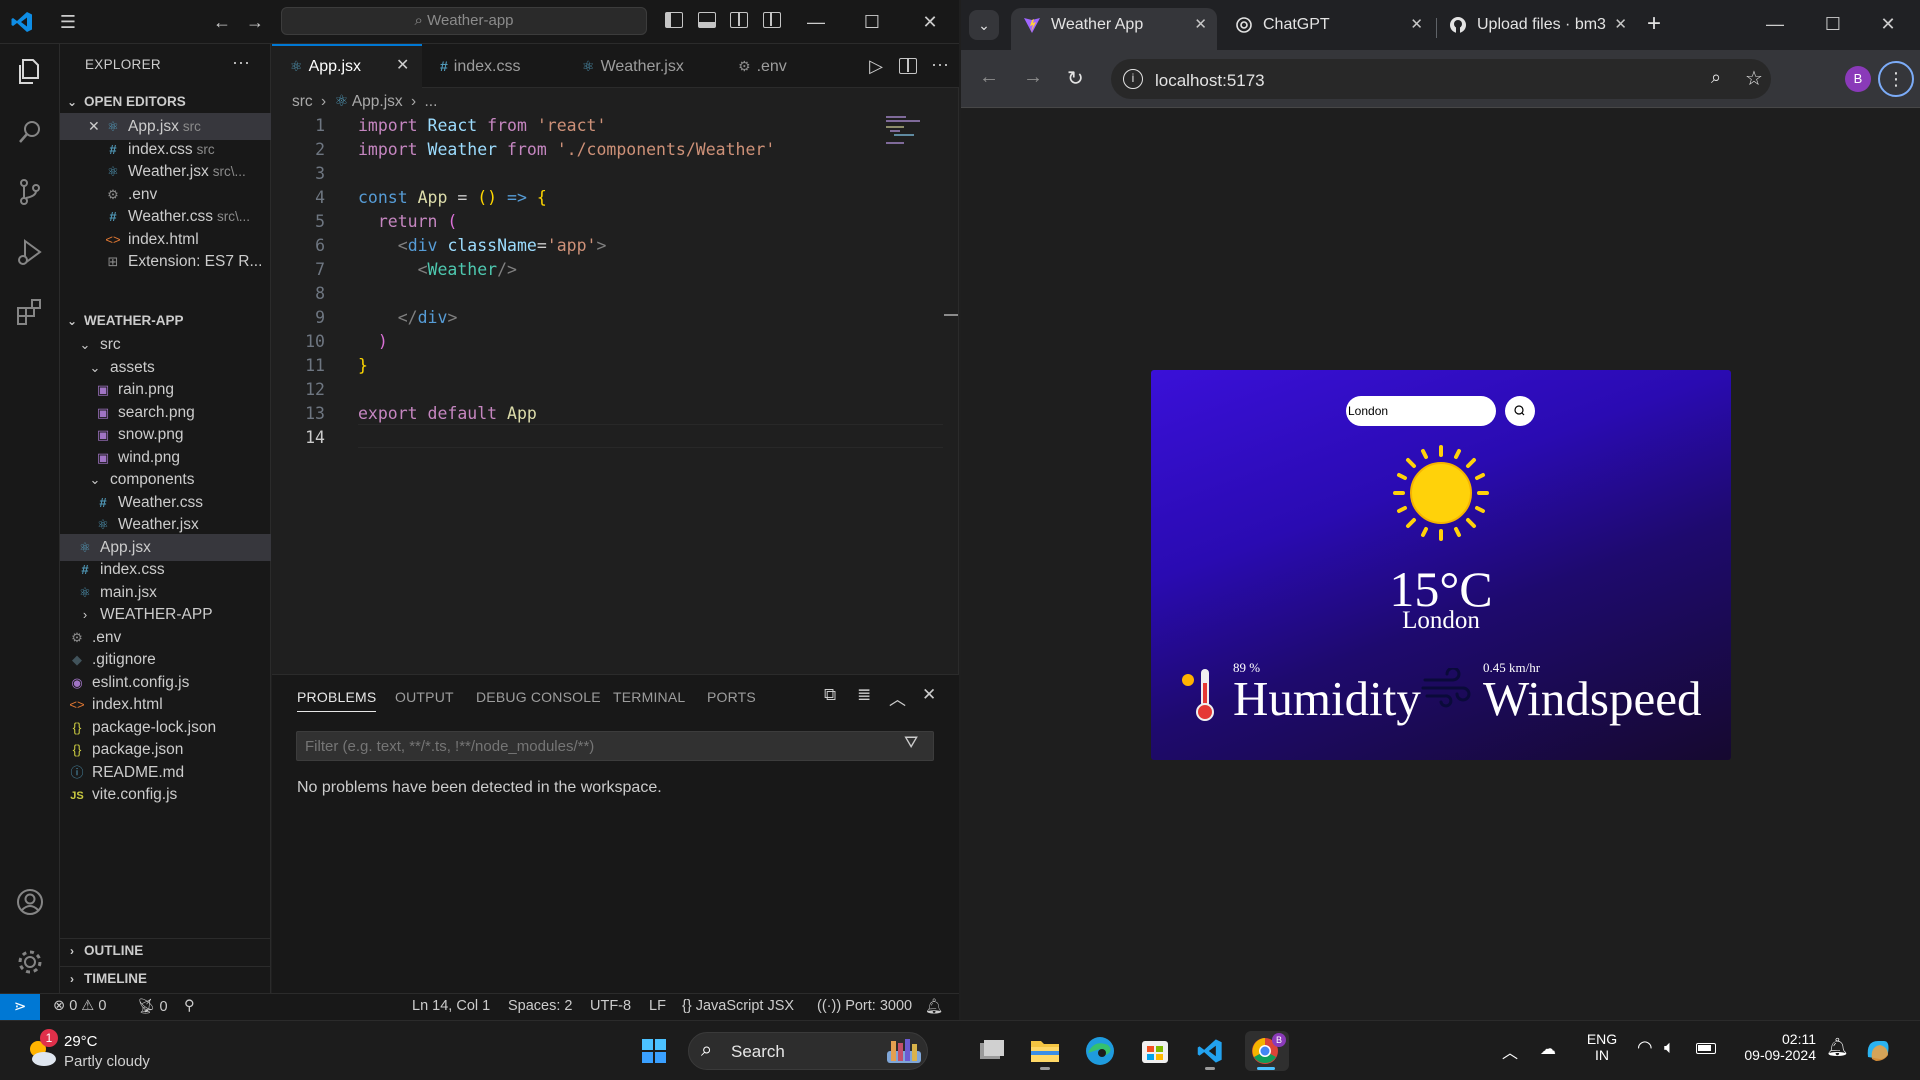 The image size is (1920, 1080). Describe the element at coordinates (607, 294) in the screenshot. I see `code-line: 8` at that location.